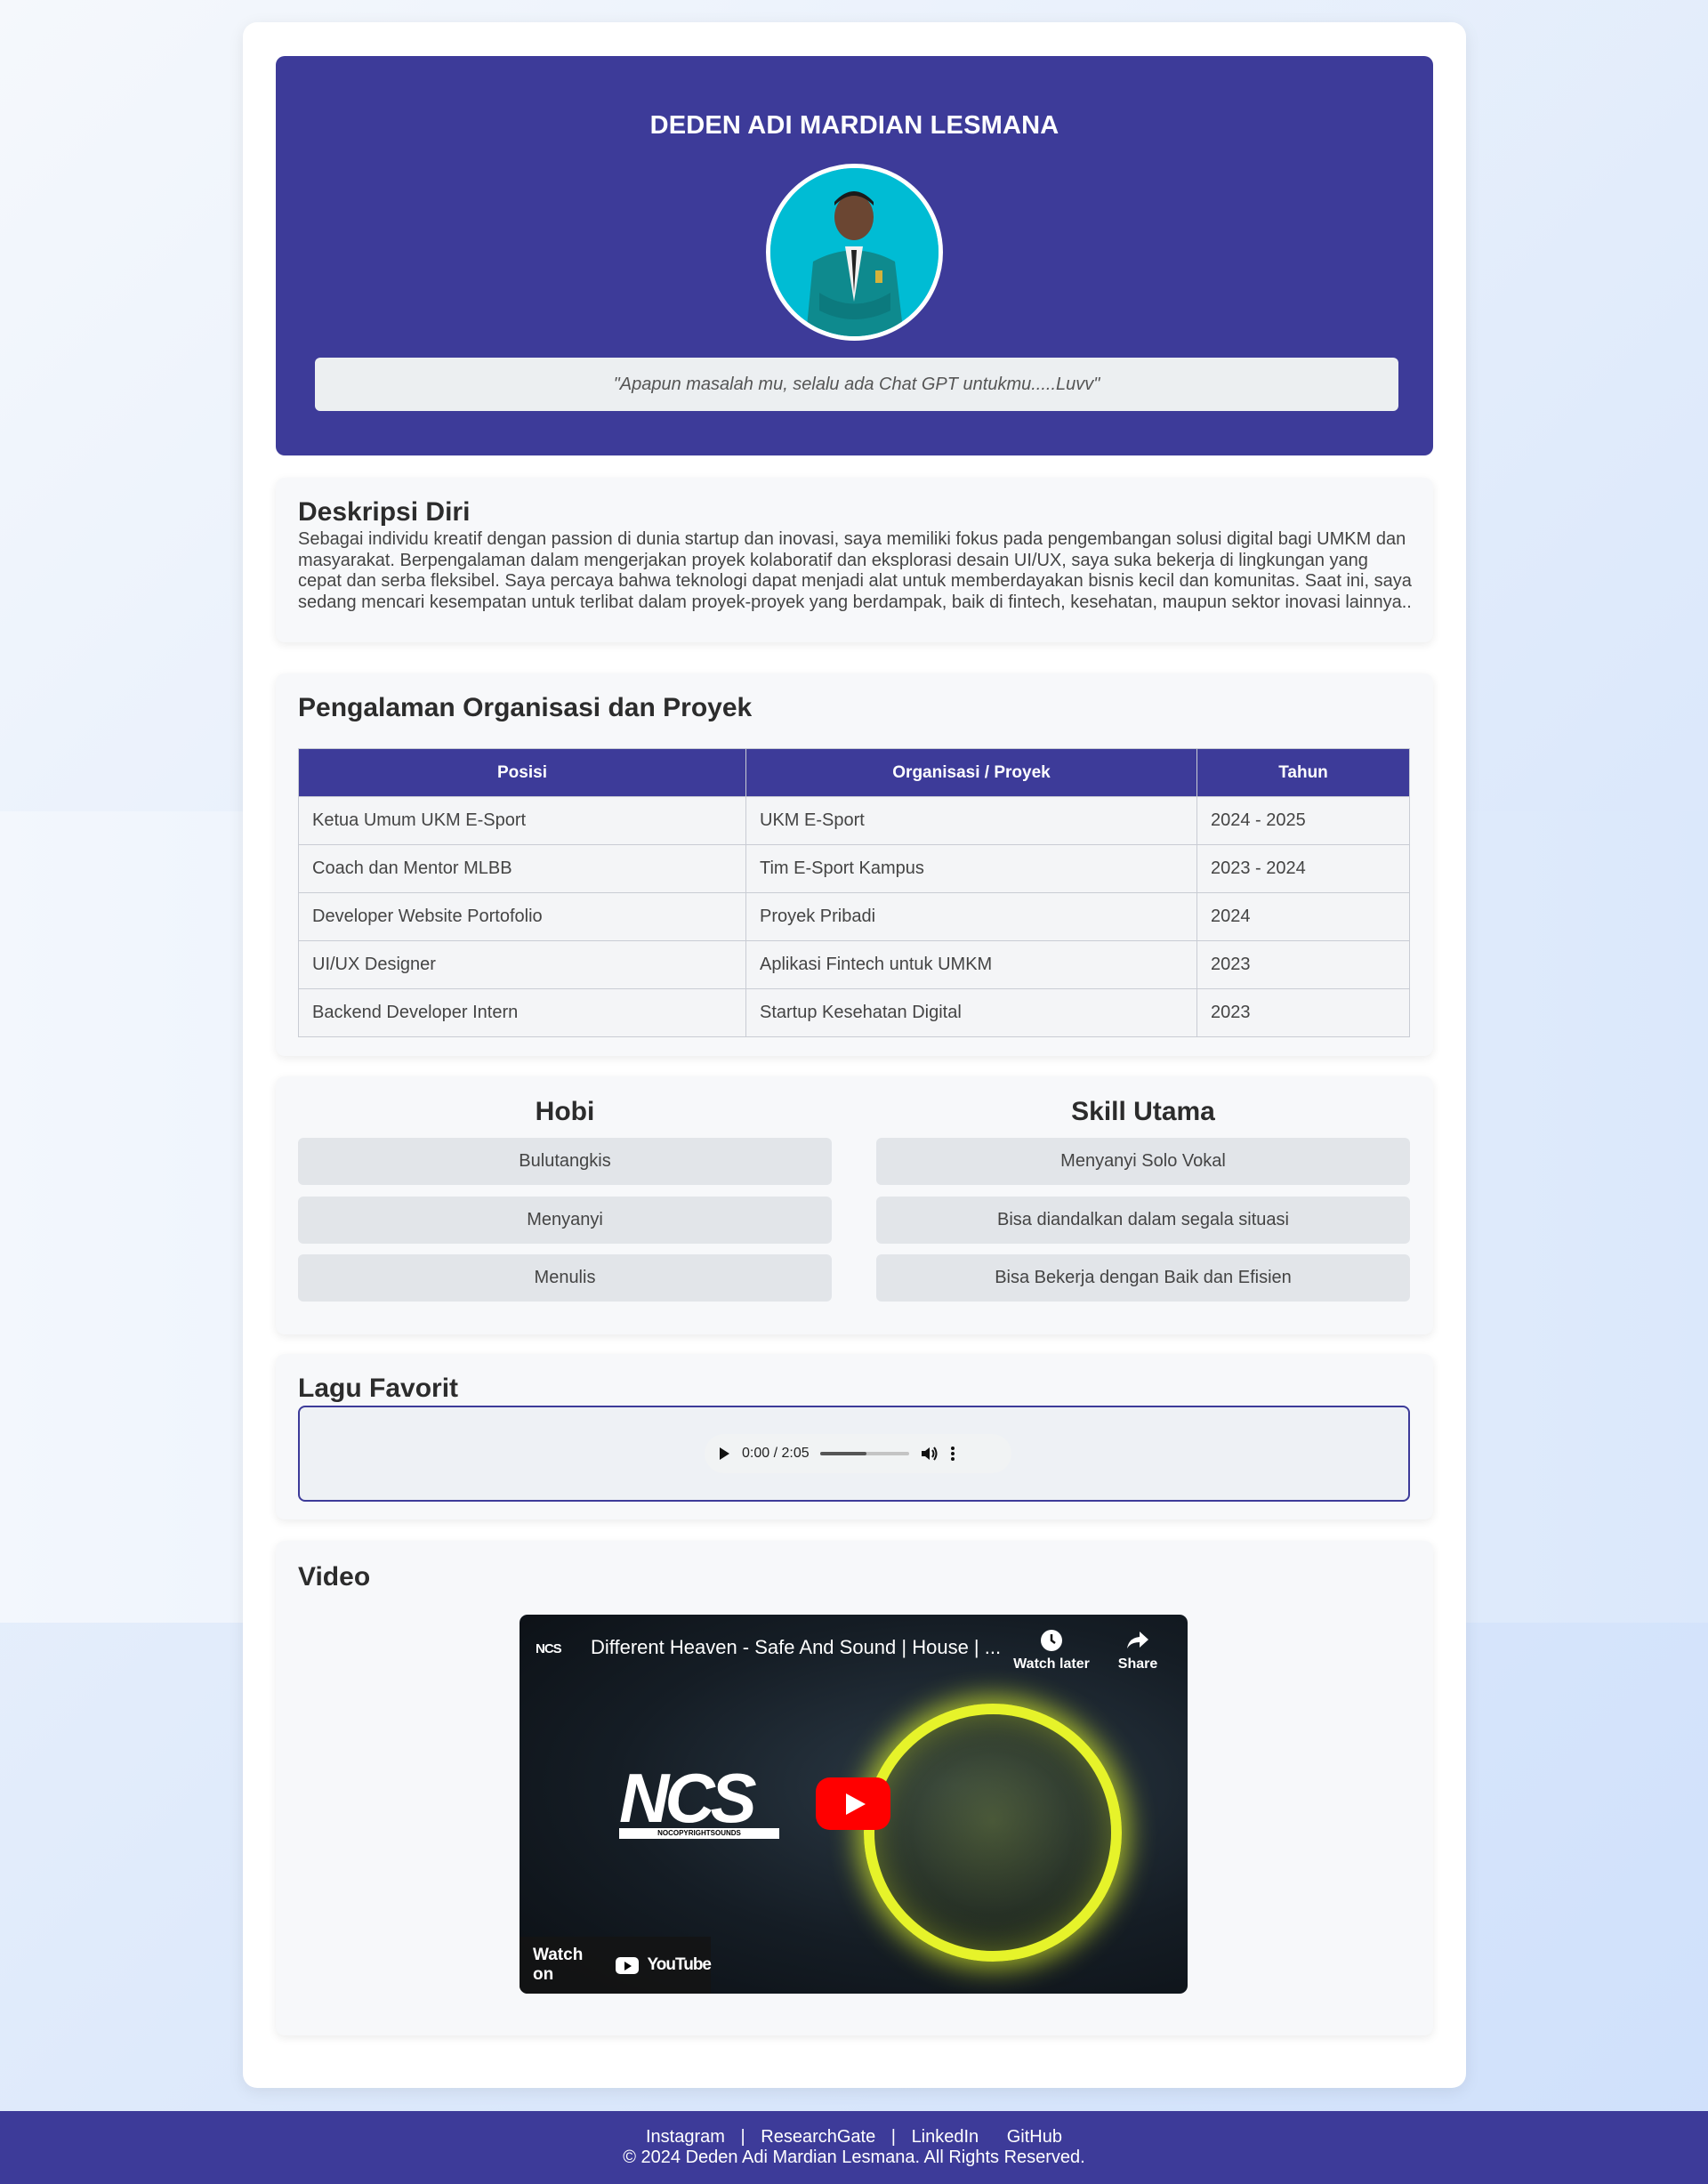 Image resolution: width=1708 pixels, height=2184 pixels. I want to click on share-button: Share, so click(1138, 1650).